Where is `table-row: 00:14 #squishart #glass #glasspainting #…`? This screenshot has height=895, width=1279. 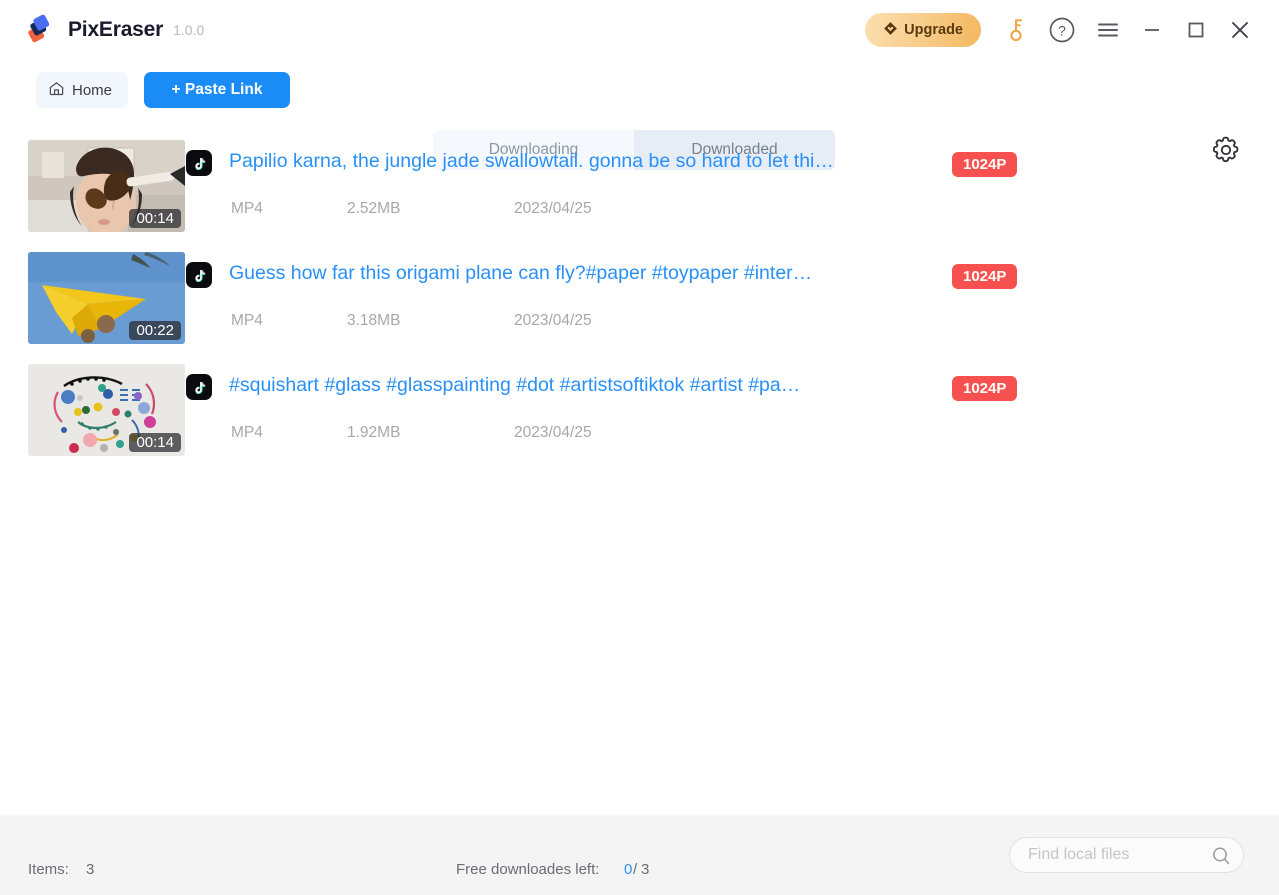 table-row: 00:14 #squishart #glass #glasspainting #… is located at coordinates (639, 410).